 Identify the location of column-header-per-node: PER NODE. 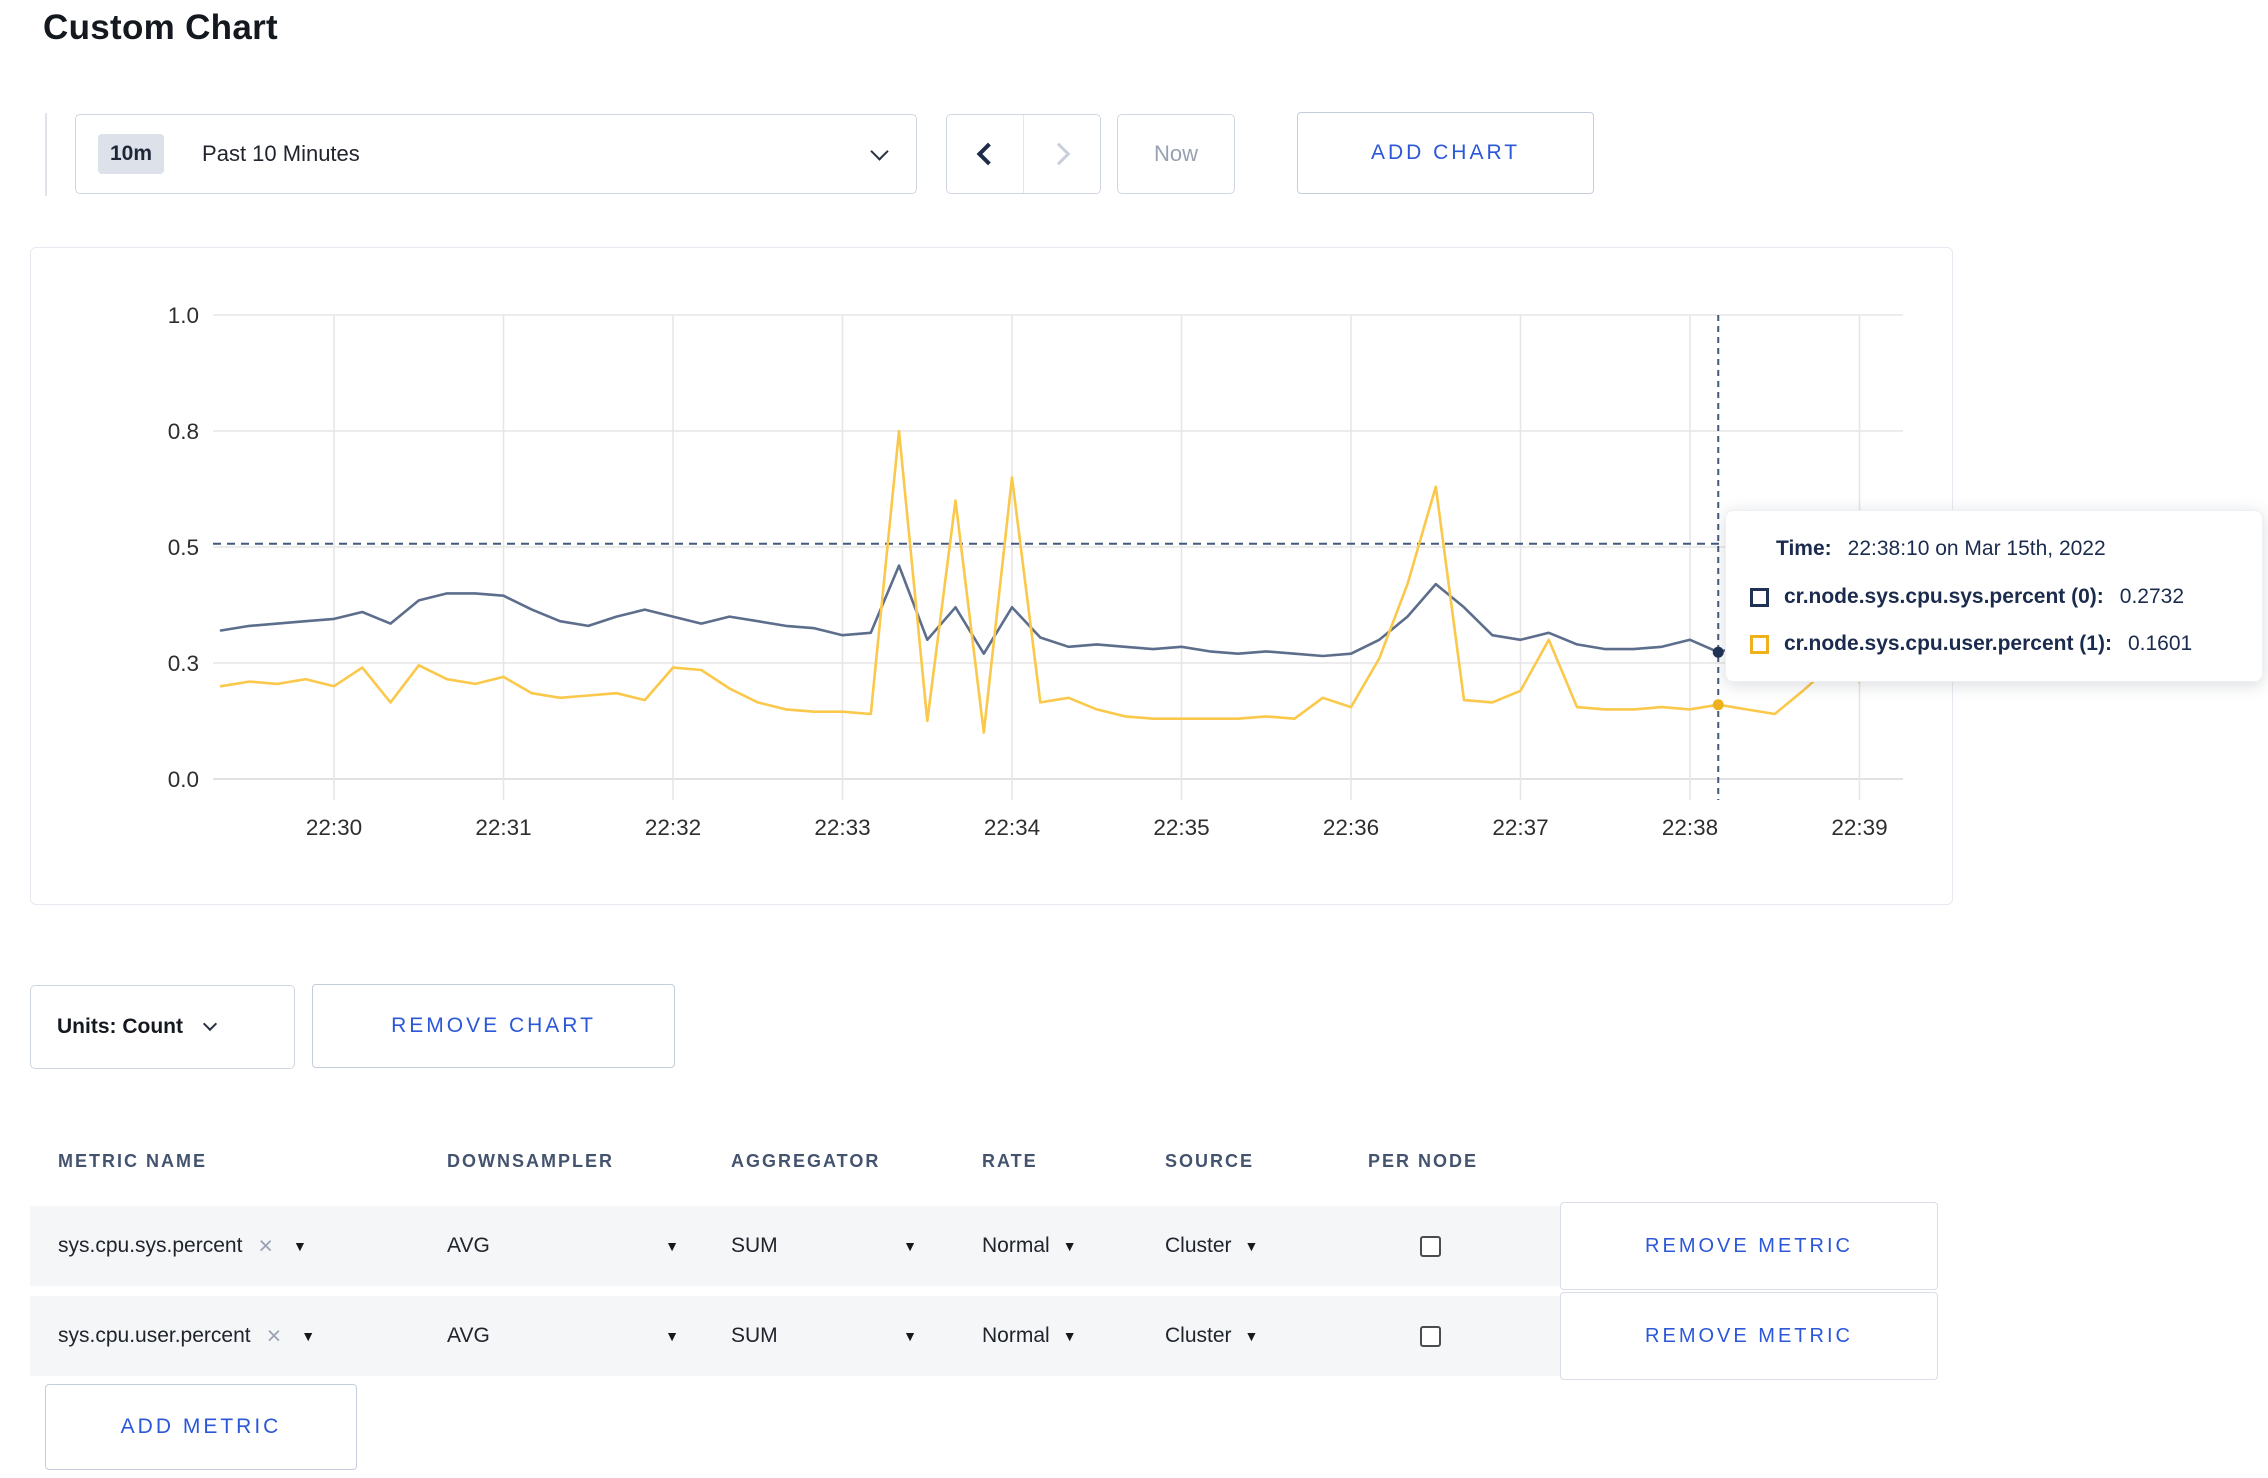
(1423, 1160).